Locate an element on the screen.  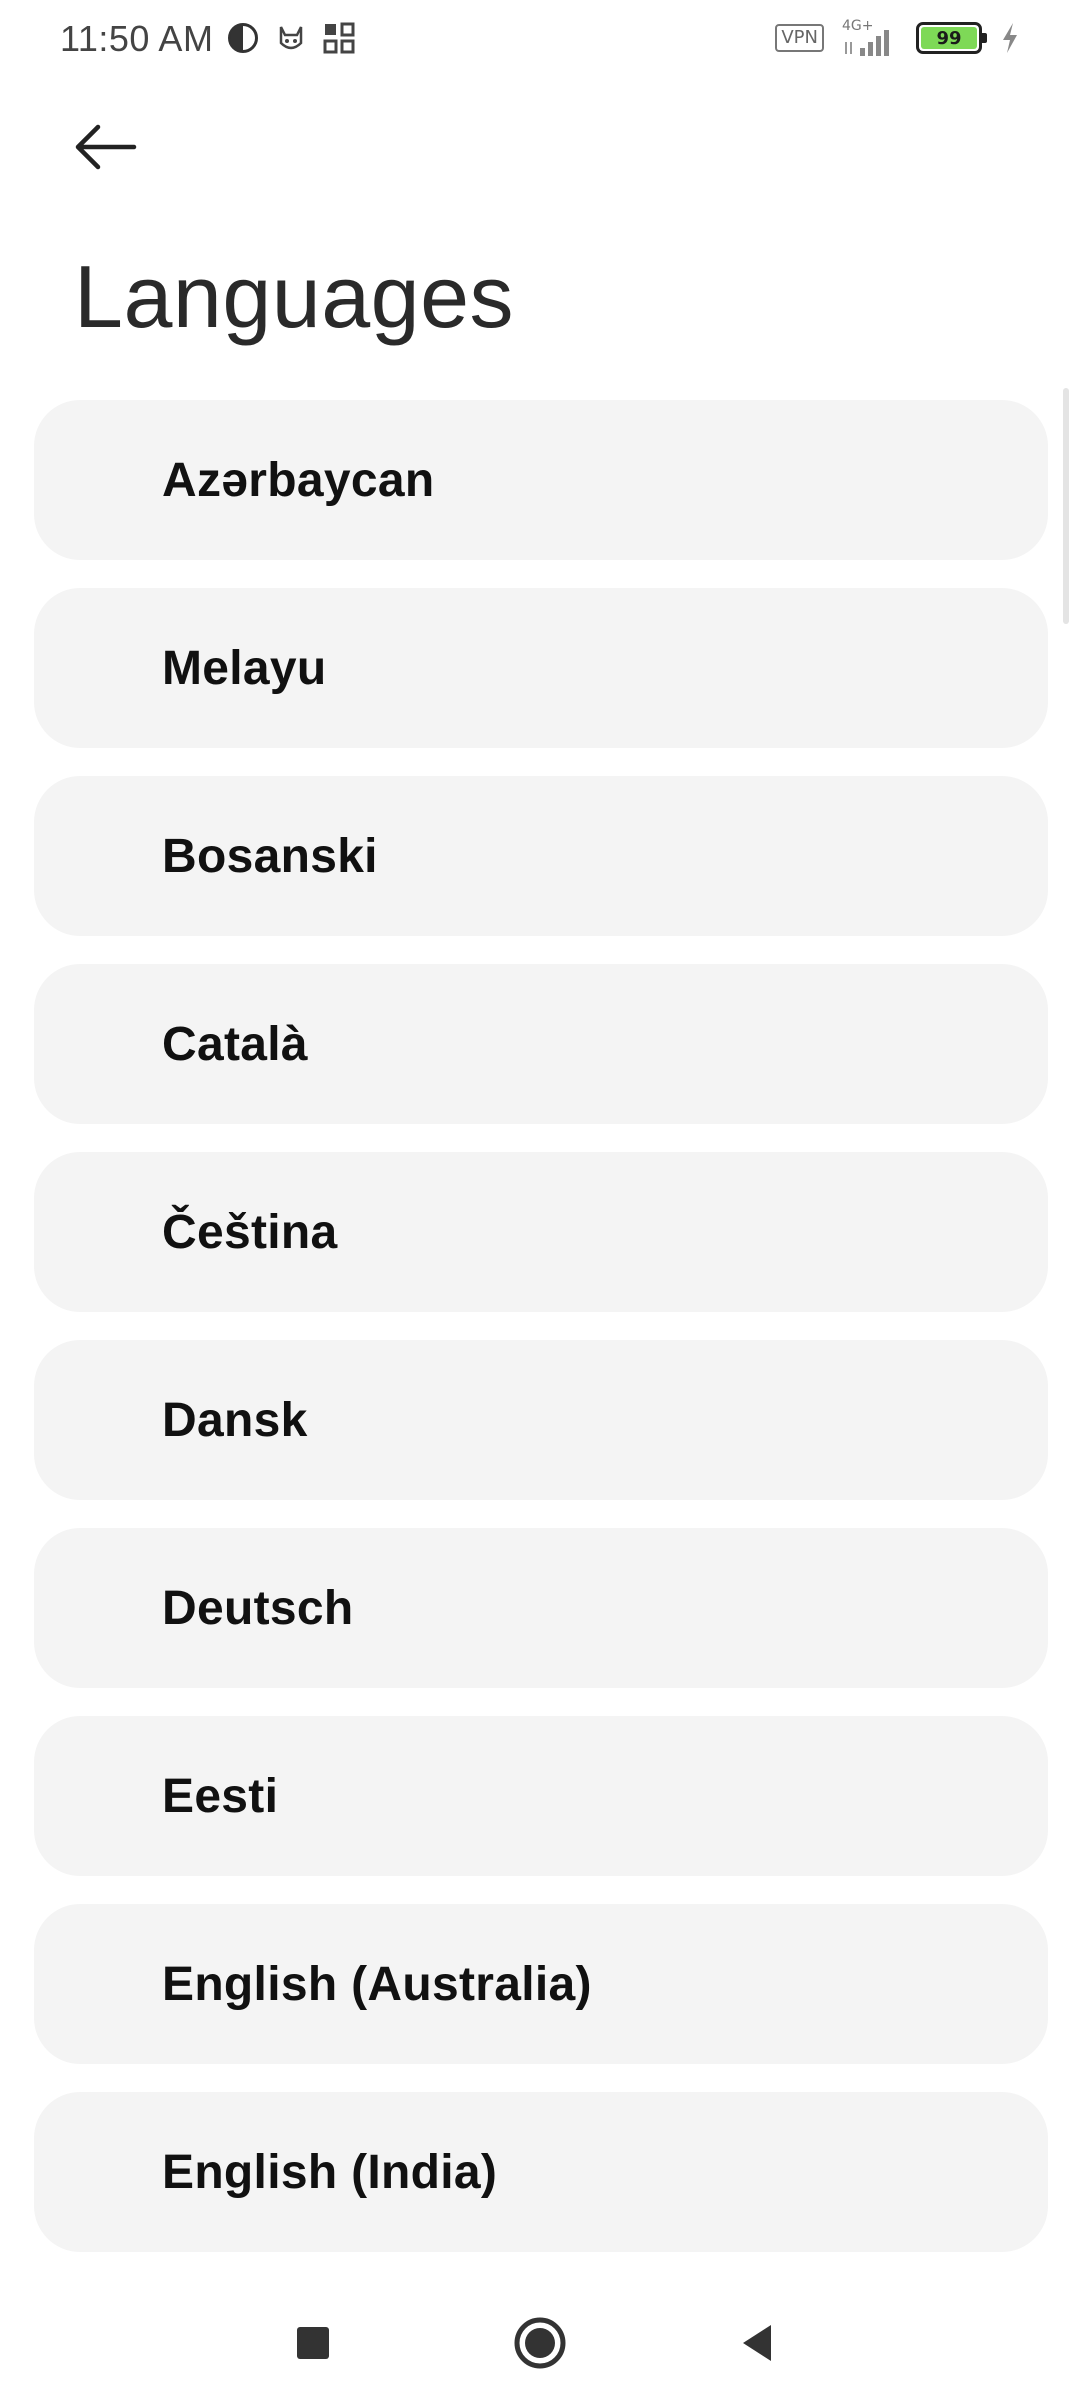
language-label: Bosanski is located at coordinates (270, 856).